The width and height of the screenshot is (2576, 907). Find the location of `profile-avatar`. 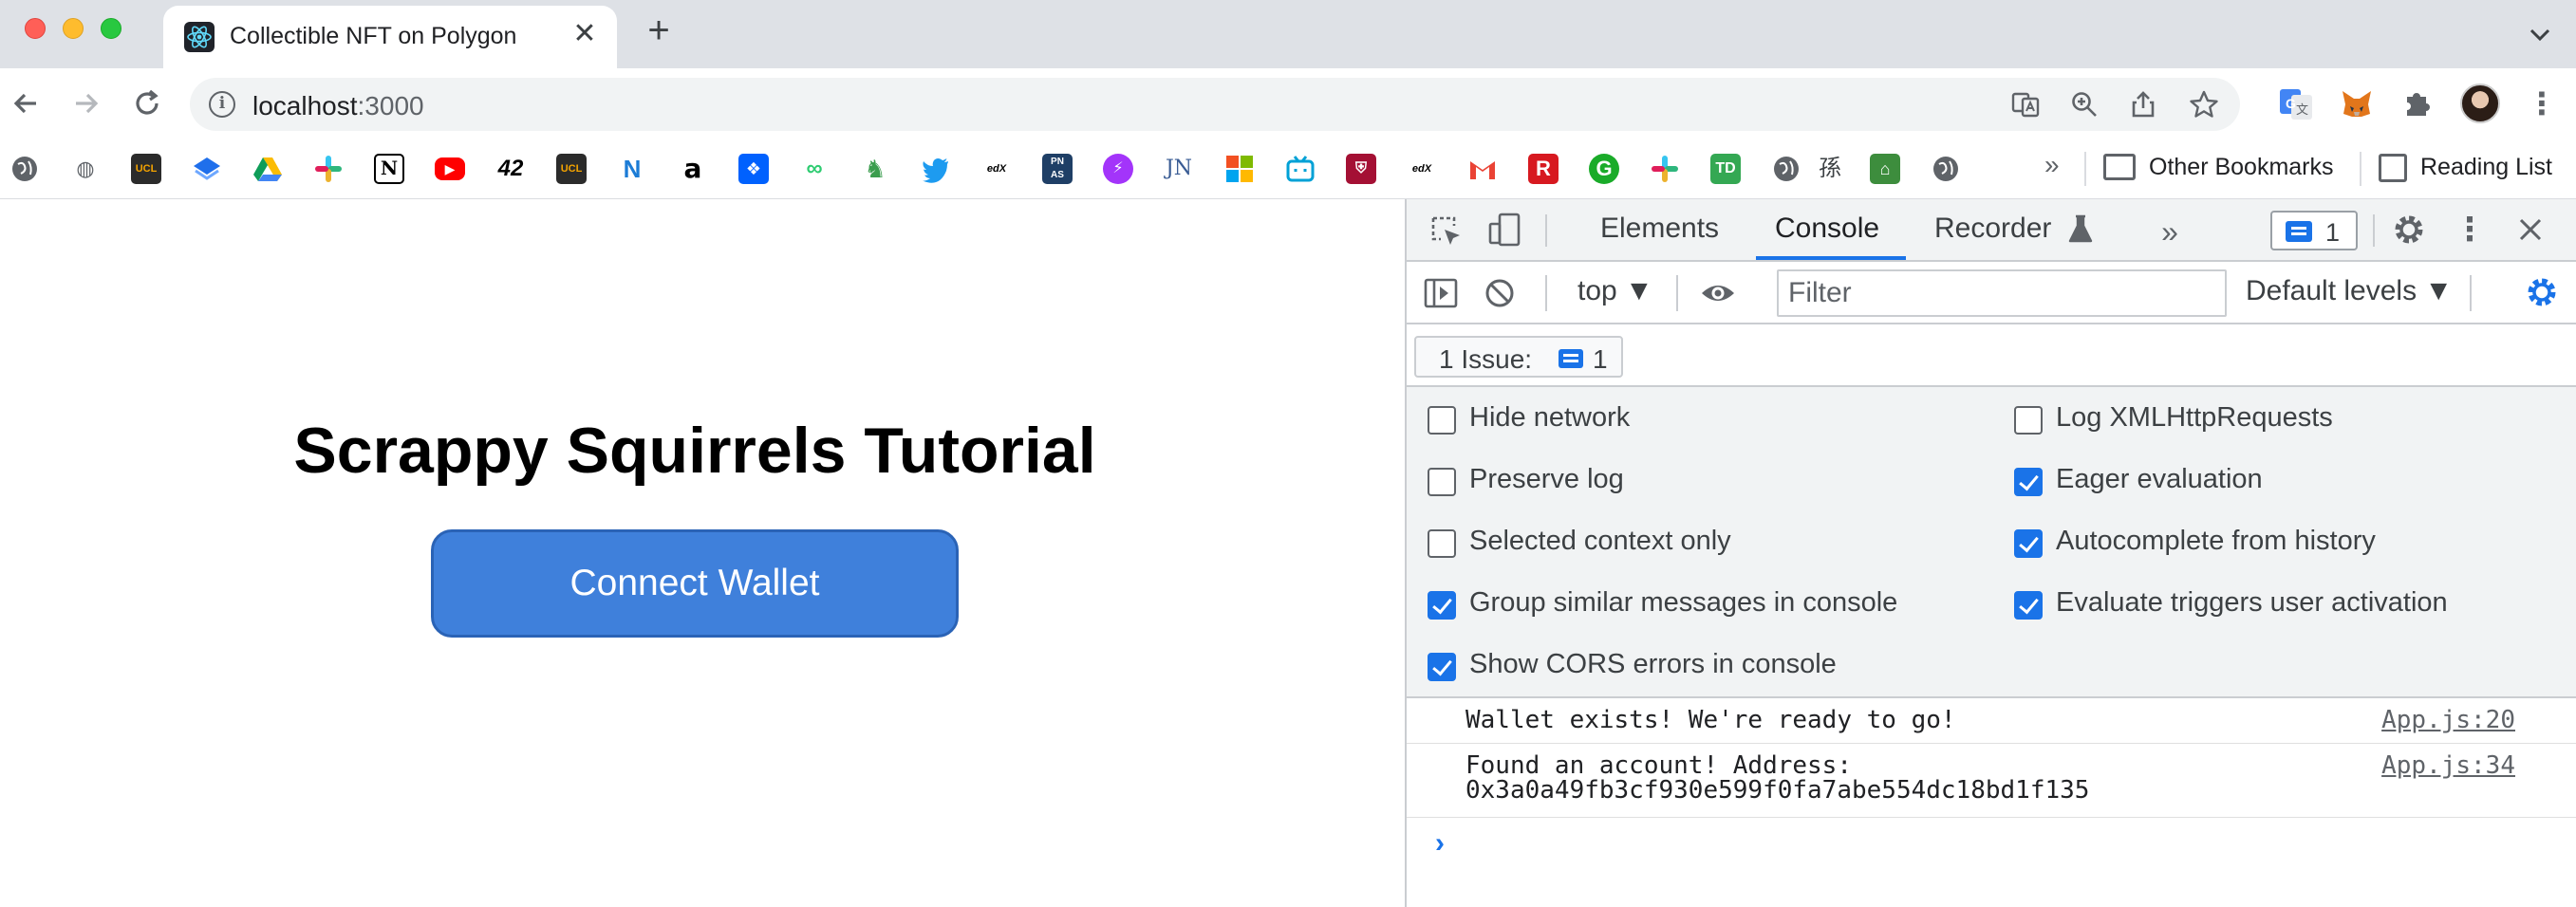

profile-avatar is located at coordinates (2480, 103).